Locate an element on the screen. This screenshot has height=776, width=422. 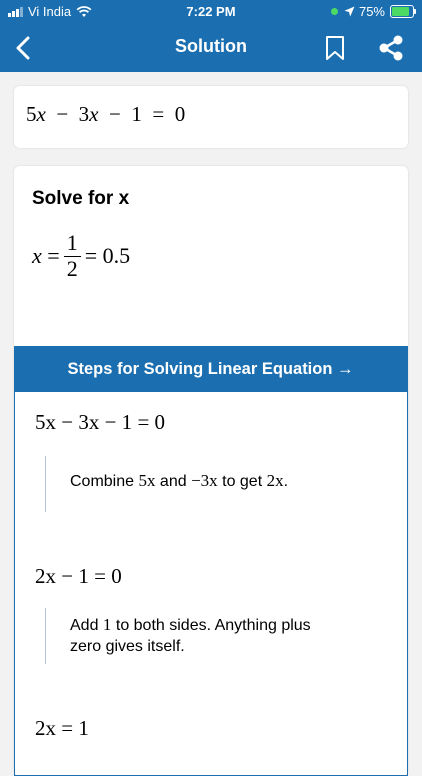
share-icon is located at coordinates (391, 48).